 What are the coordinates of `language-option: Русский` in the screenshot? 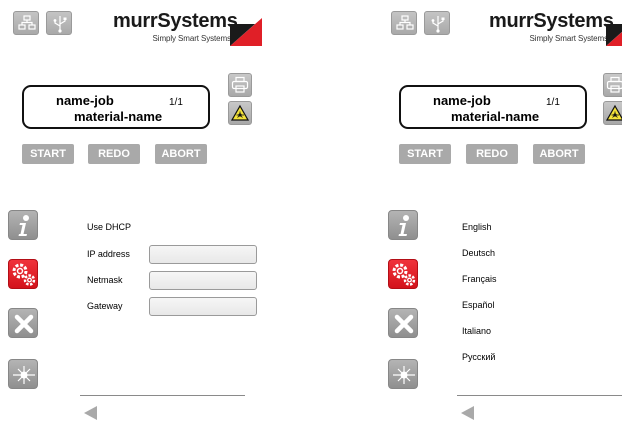 It's located at (478, 357).